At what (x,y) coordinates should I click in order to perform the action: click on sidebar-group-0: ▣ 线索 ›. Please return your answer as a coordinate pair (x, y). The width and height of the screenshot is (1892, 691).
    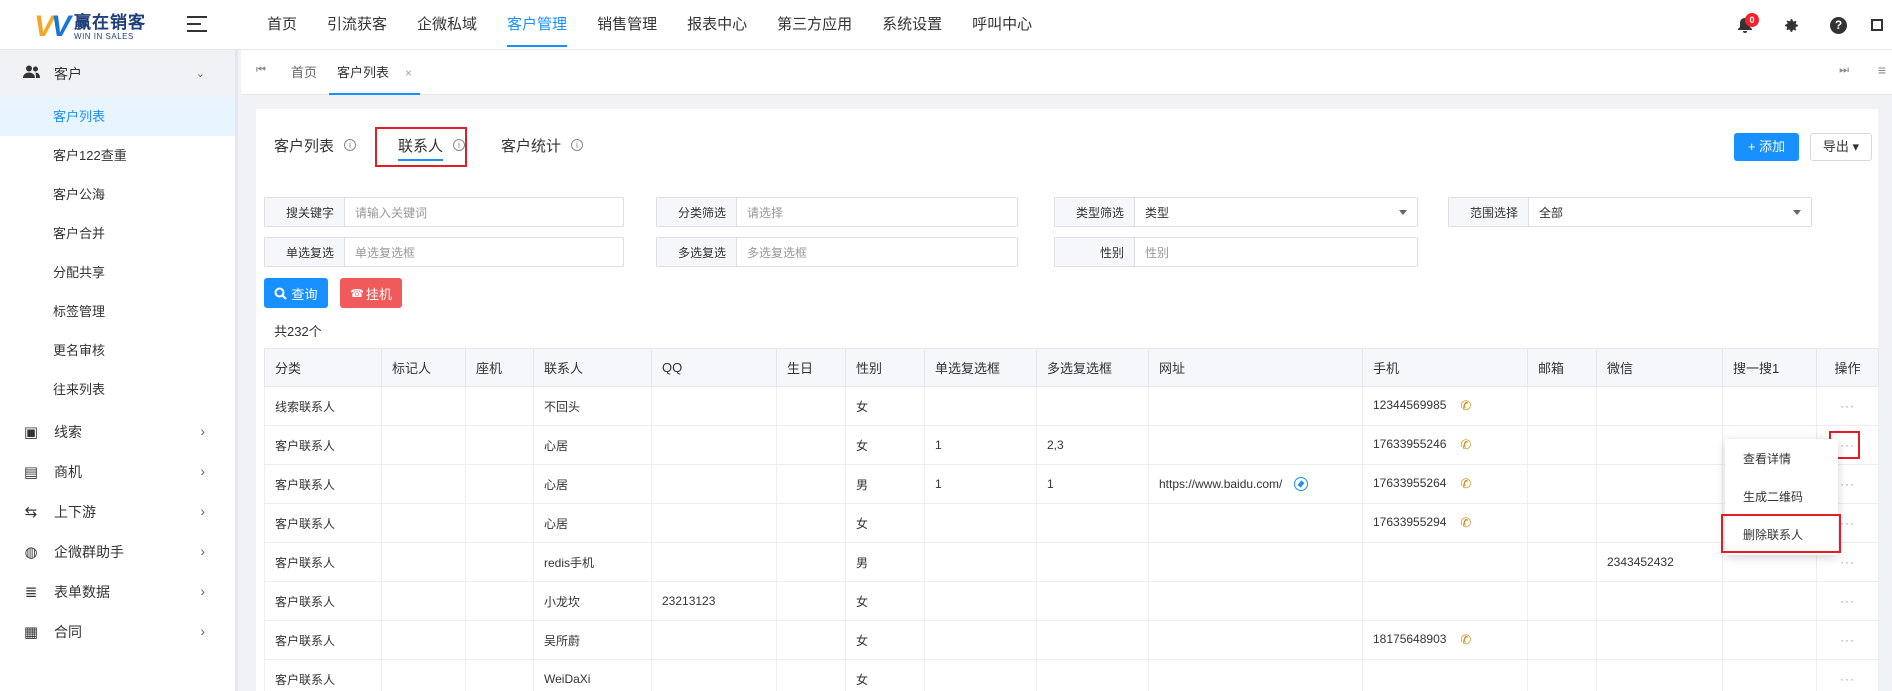
    Looking at the image, I should click on (117, 432).